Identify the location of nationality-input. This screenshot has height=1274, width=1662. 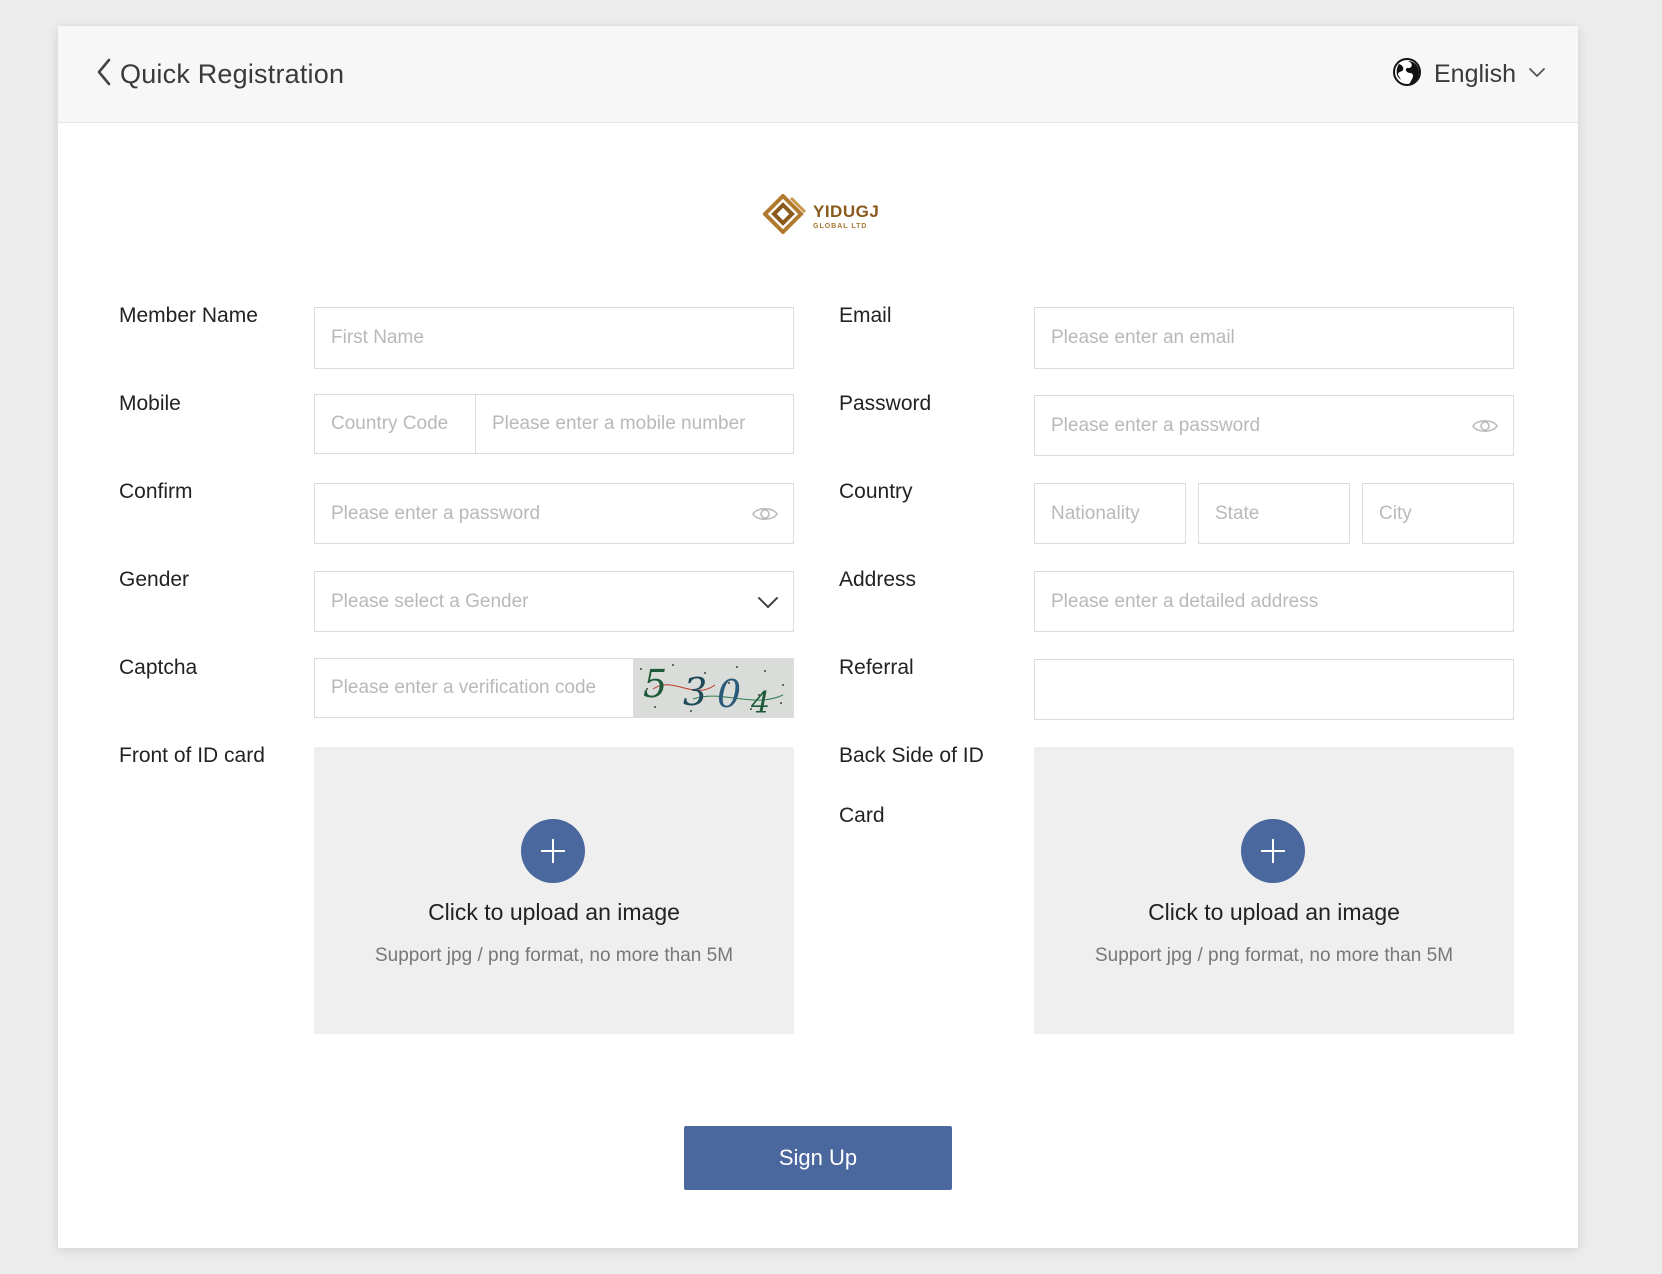
(1110, 513).